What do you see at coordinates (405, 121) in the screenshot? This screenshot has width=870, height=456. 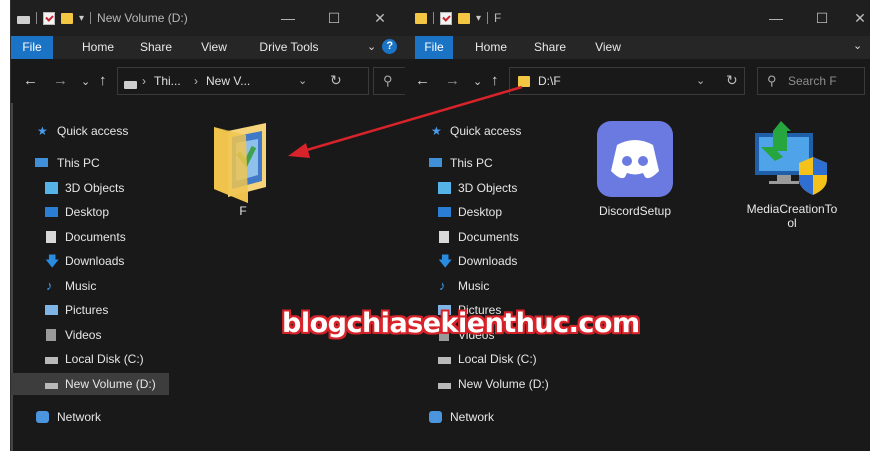 I see `annotation-arrow` at bounding box center [405, 121].